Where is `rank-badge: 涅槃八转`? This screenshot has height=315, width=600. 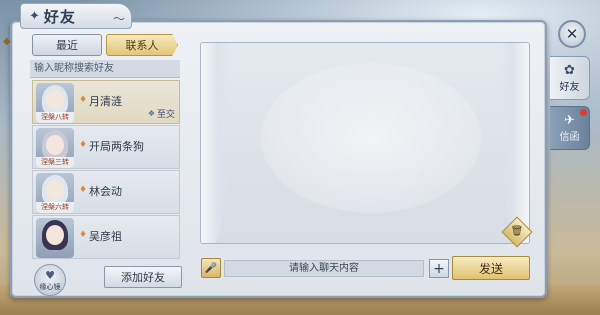
rank-badge: 涅槃八转 is located at coordinates (55, 117).